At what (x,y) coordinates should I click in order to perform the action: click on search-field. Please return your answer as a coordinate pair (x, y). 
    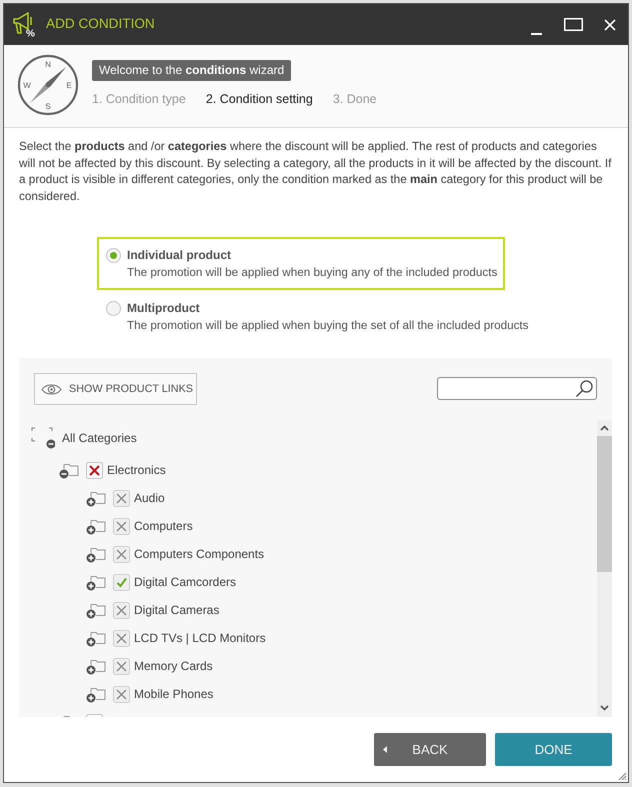
    Looking at the image, I should click on (517, 388).